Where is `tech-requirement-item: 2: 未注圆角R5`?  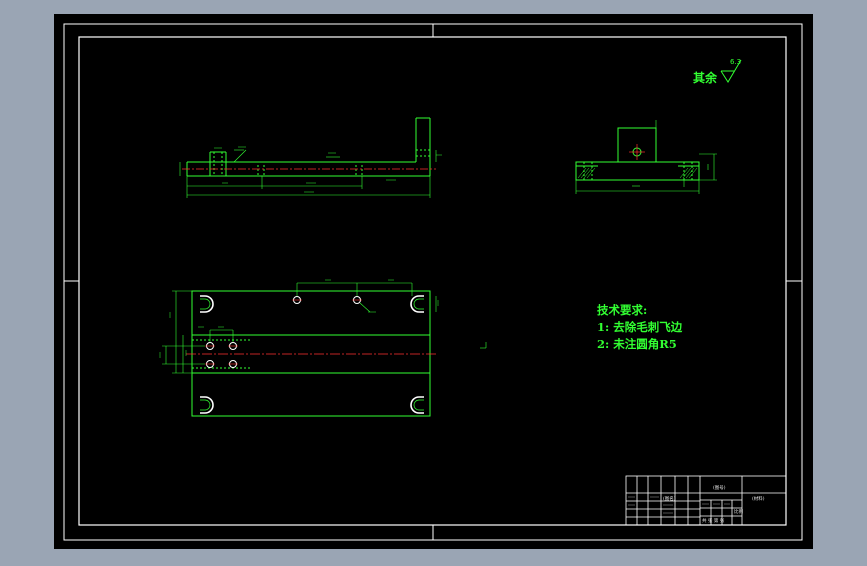 tech-requirement-item: 2: 未注圆角R5 is located at coordinates (637, 344).